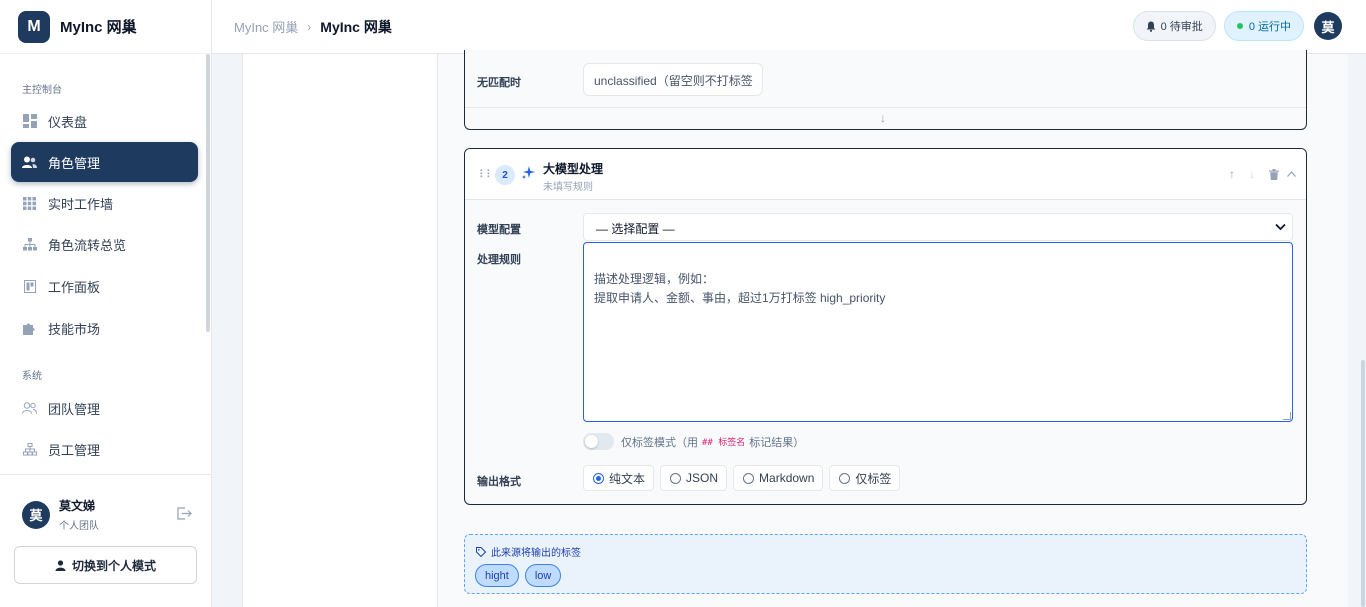 The image size is (1366, 607). What do you see at coordinates (34, 26) in the screenshot?
I see `brand-logo: M` at bounding box center [34, 26].